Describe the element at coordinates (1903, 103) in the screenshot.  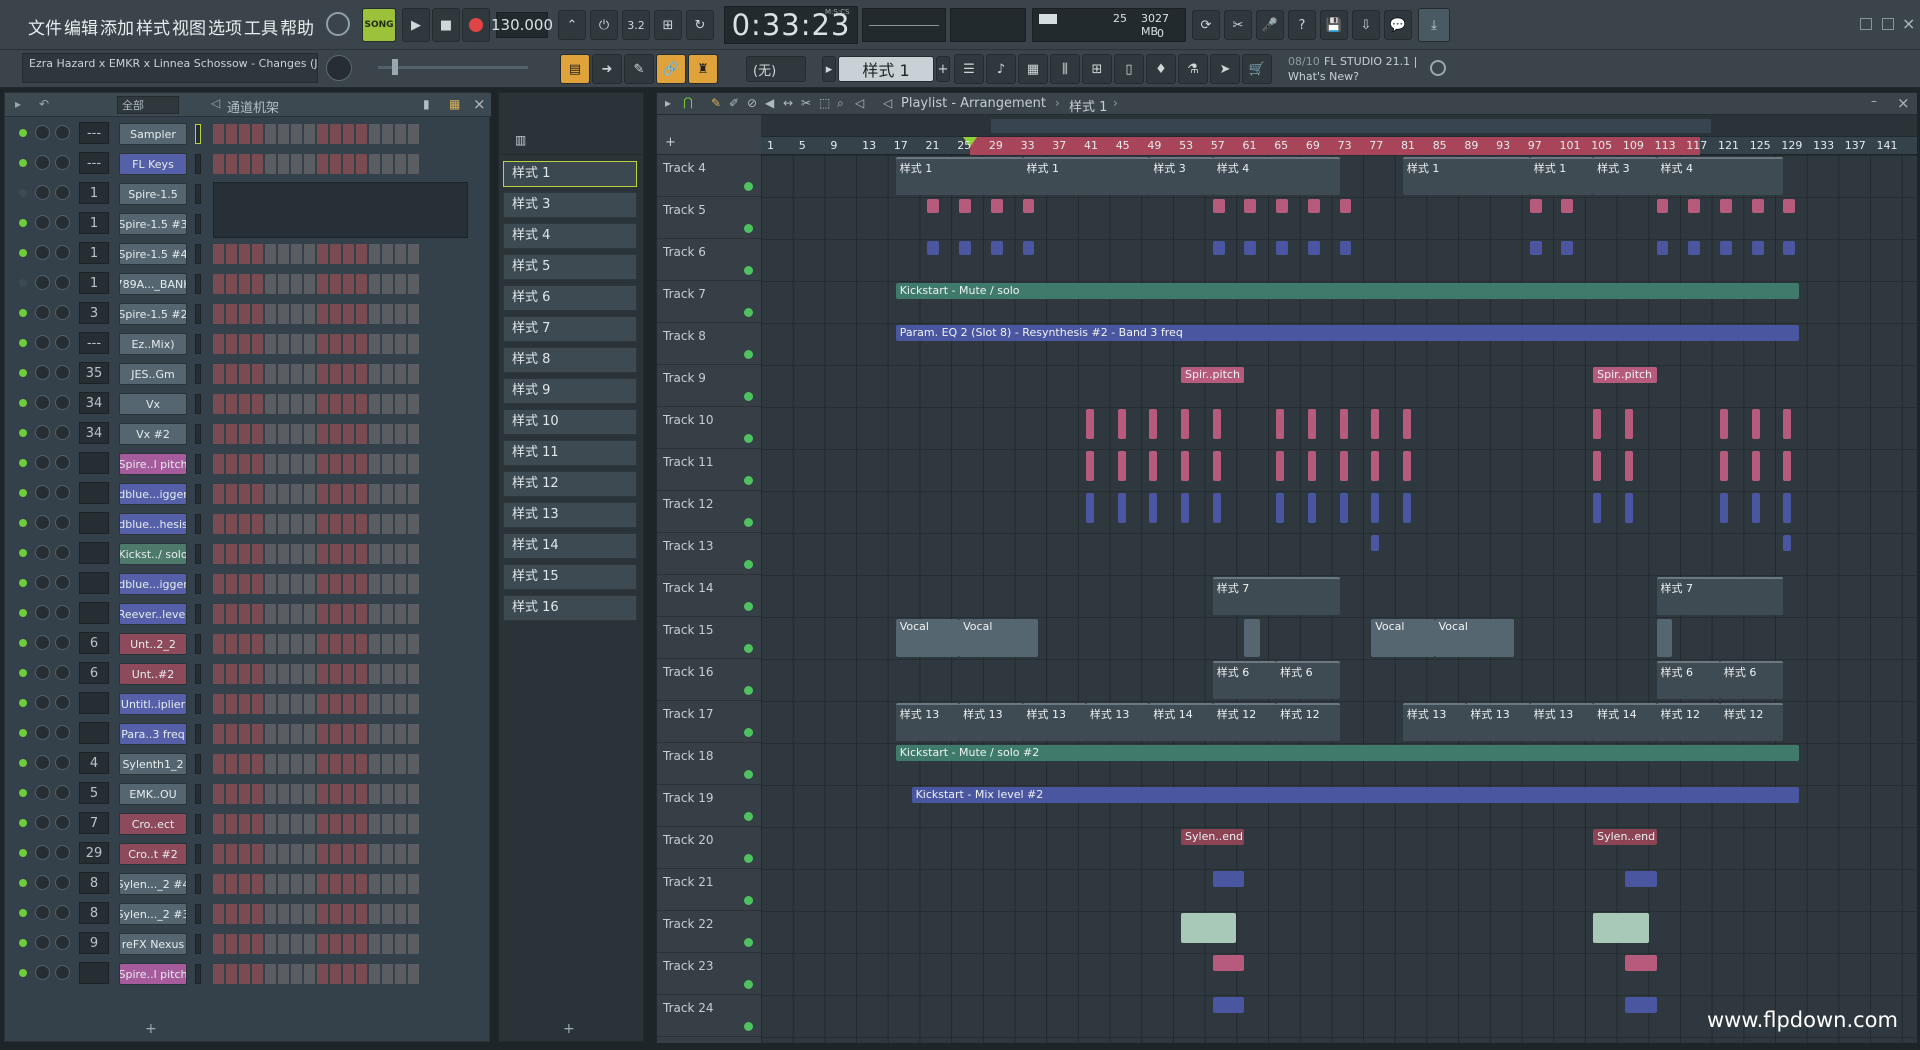
I see `close-playlist-icon: ×` at that location.